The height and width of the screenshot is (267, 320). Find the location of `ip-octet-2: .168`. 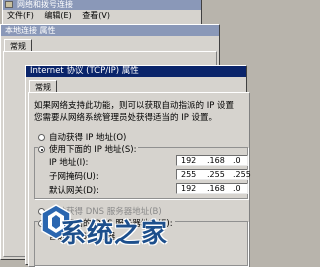

ip-octet-2: .168 is located at coordinates (220, 161).